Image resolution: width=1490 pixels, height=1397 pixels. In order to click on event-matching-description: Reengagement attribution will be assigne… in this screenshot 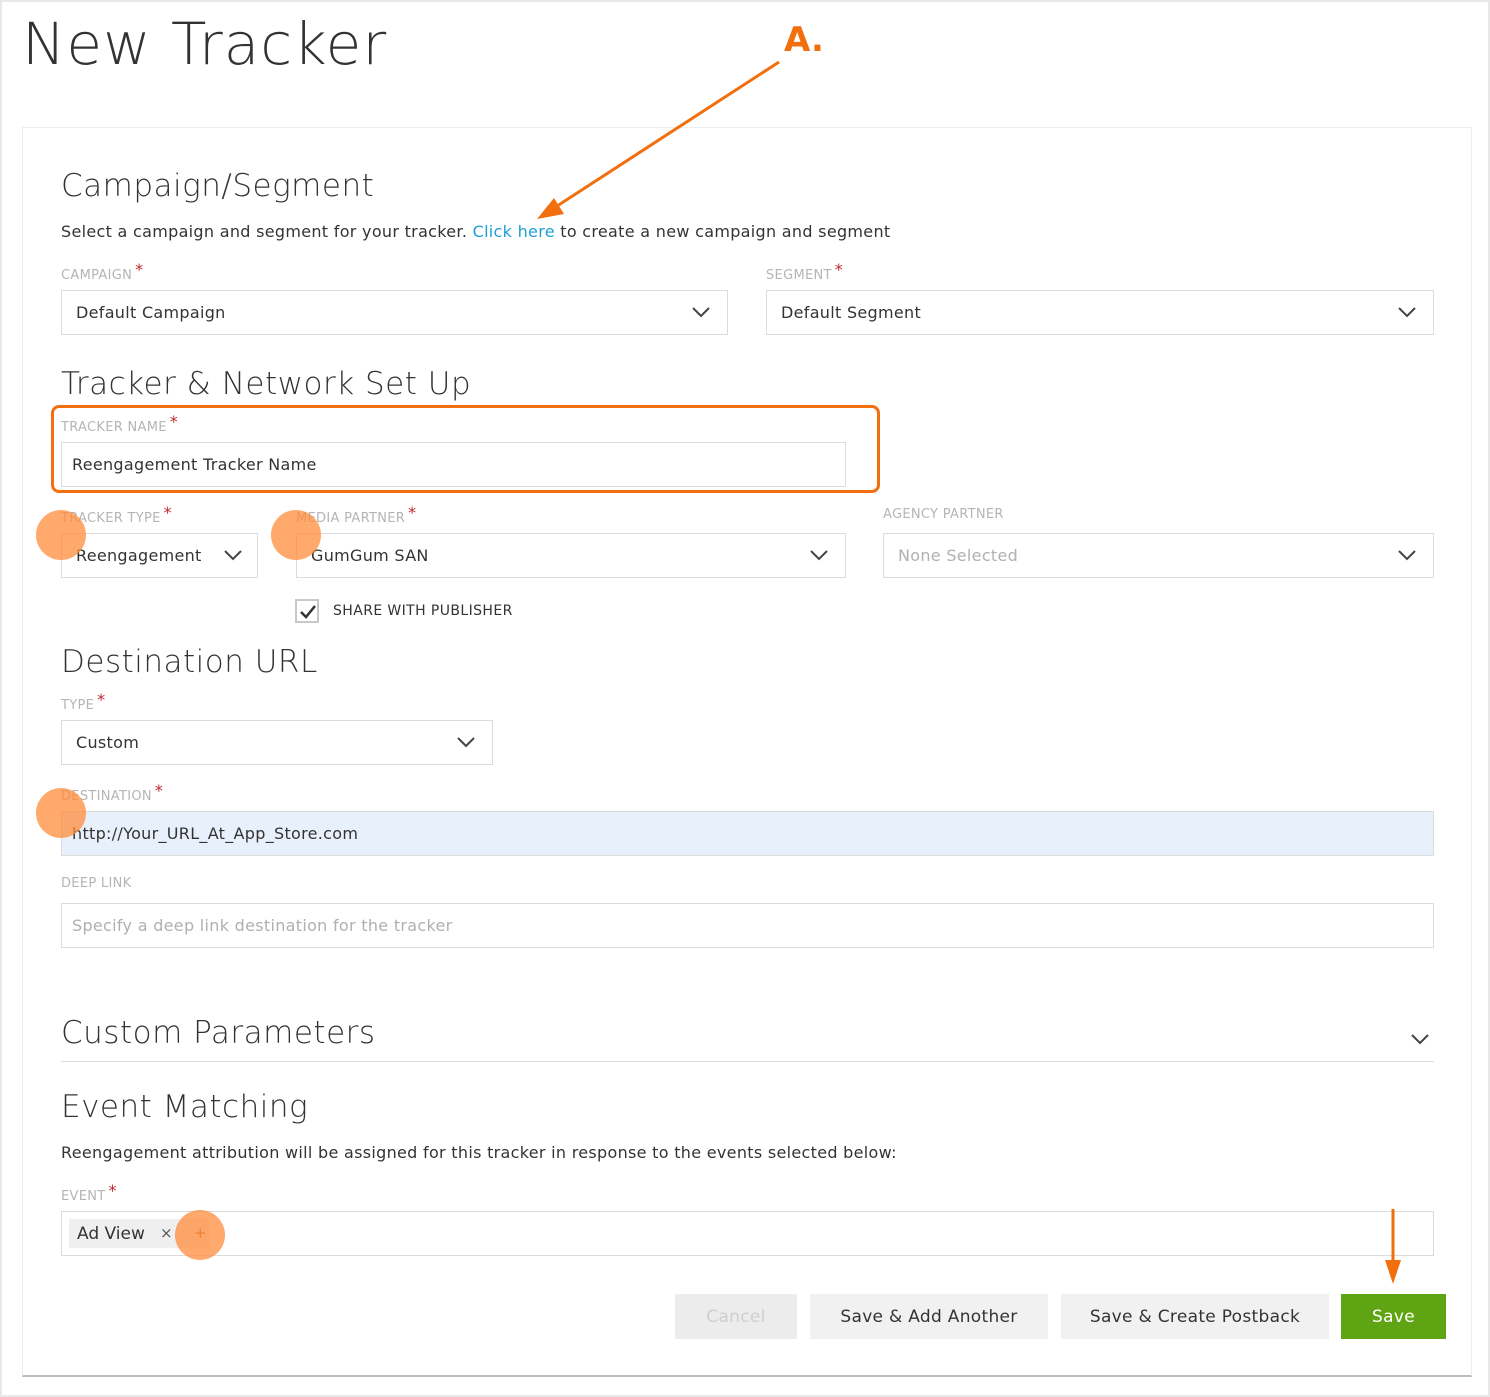, I will do `click(479, 1152)`.